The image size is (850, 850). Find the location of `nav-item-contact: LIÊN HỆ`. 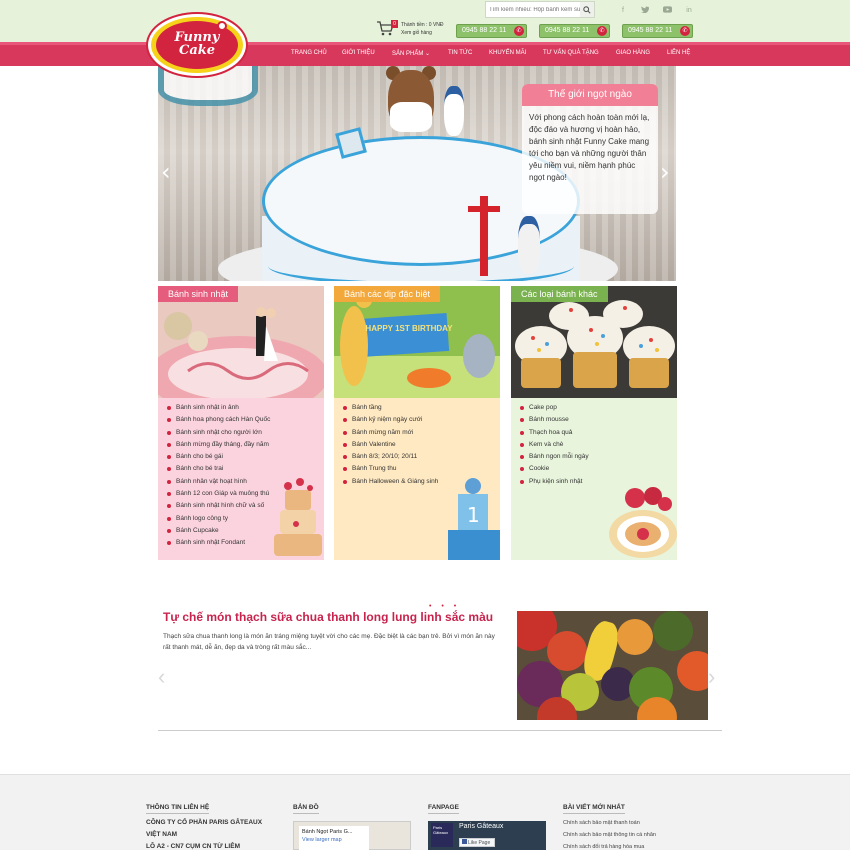

nav-item-contact: LIÊN HỆ is located at coordinates (678, 53).